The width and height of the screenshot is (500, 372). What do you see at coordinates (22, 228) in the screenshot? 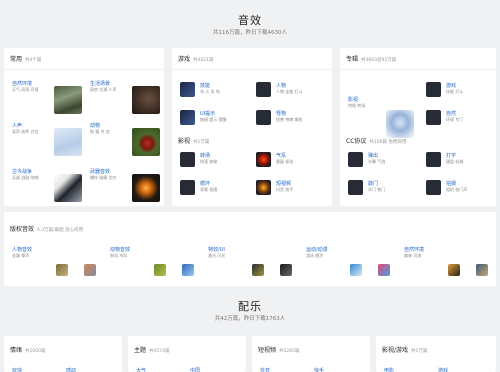
I see `royalty-card-title: 版权音效` at bounding box center [22, 228].